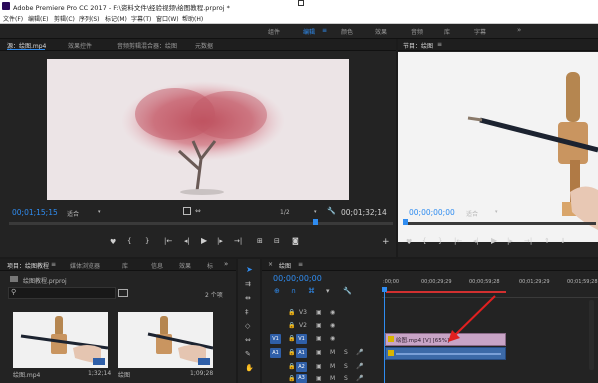  Describe the element at coordinates (185, 265) in the screenshot. I see `tab-effects: 效果` at that location.